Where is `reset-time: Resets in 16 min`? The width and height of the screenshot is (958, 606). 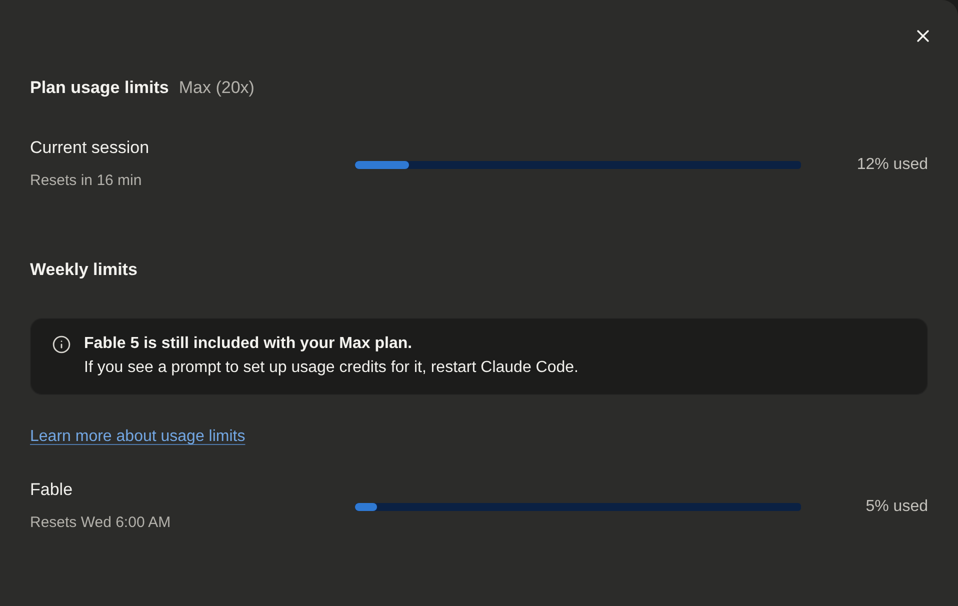
reset-time: Resets in 16 min is located at coordinates (86, 181).